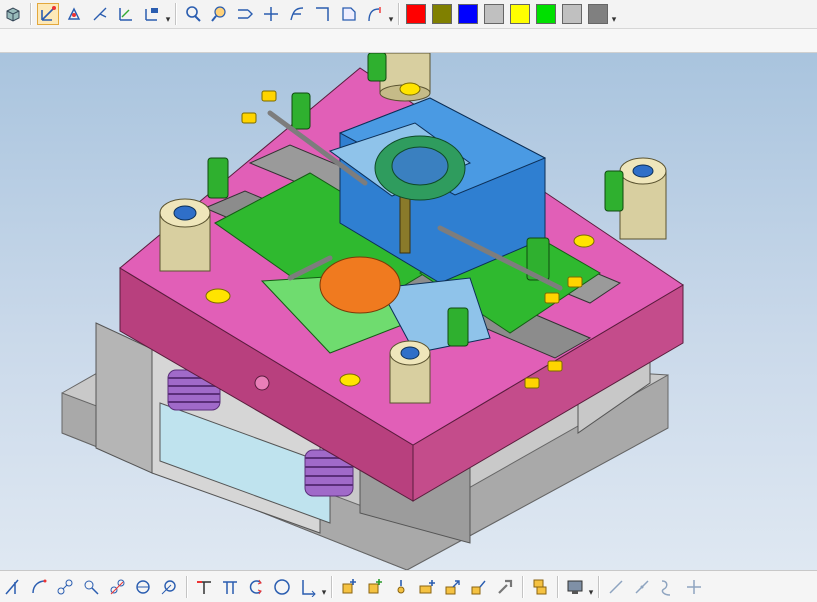  I want to click on axis-snap-icon, so click(126, 14).